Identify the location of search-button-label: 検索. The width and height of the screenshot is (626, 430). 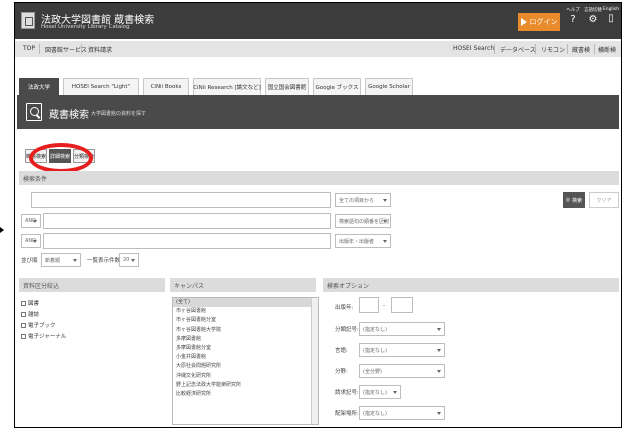
(577, 200).